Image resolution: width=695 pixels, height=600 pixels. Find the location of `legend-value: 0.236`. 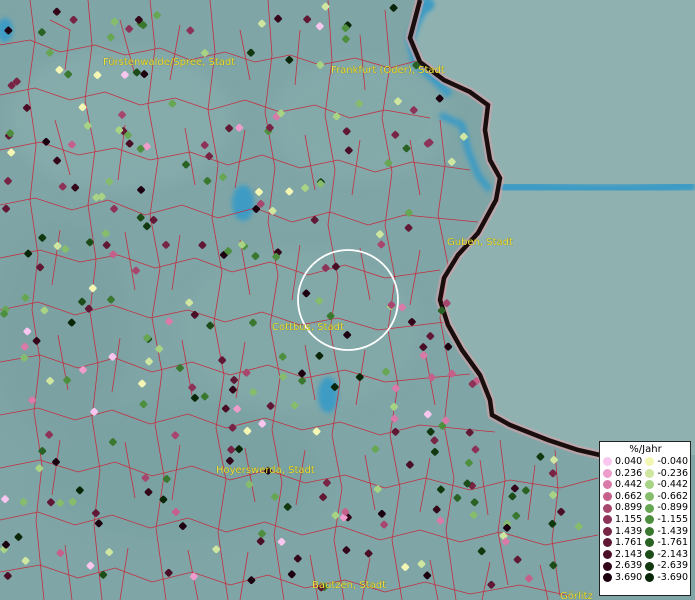

legend-value: 0.236 is located at coordinates (629, 473).